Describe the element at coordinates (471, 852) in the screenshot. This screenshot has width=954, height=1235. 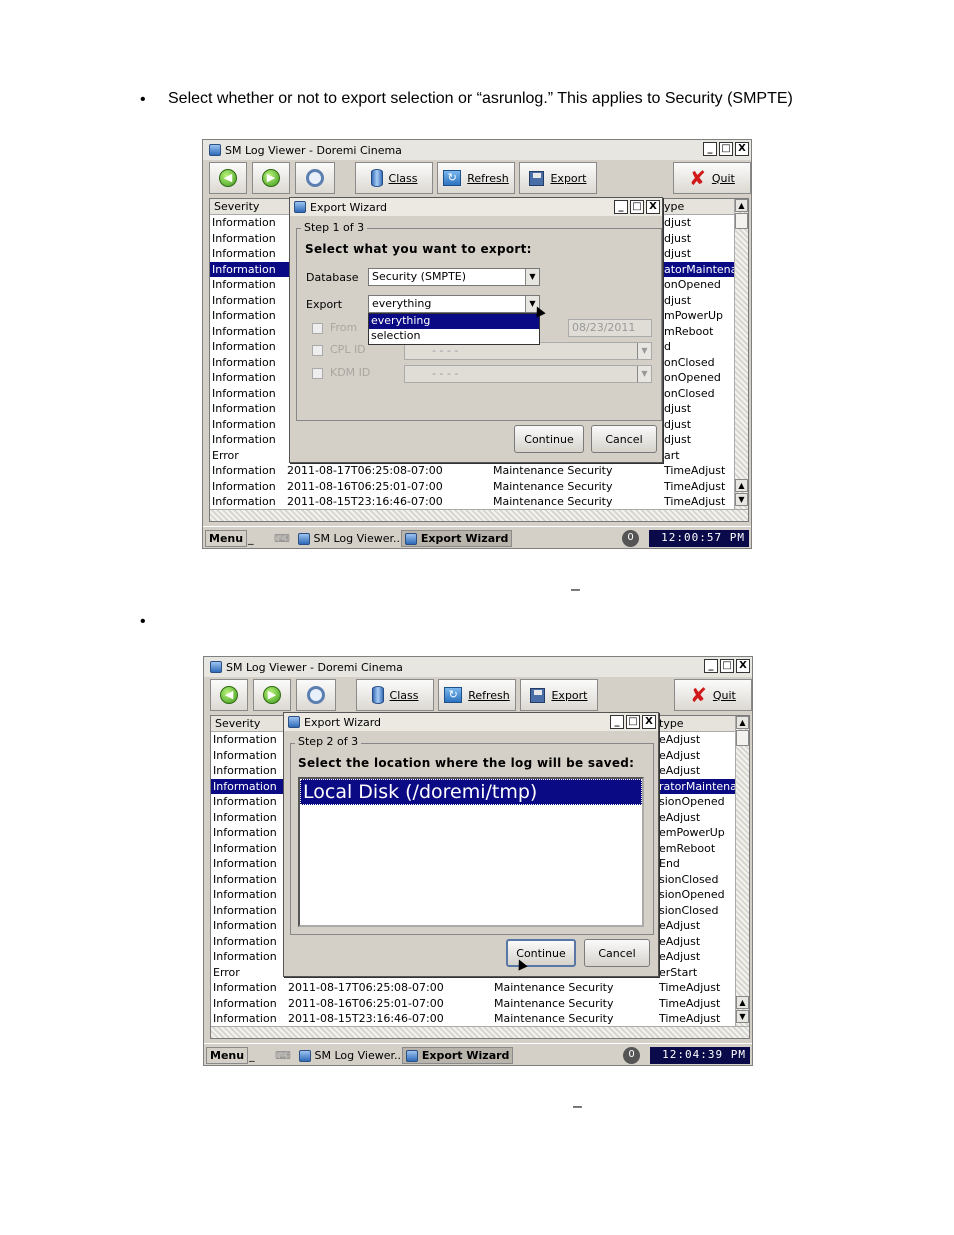
I see `location-list: Local Disk (/doremi/tmp)` at that location.